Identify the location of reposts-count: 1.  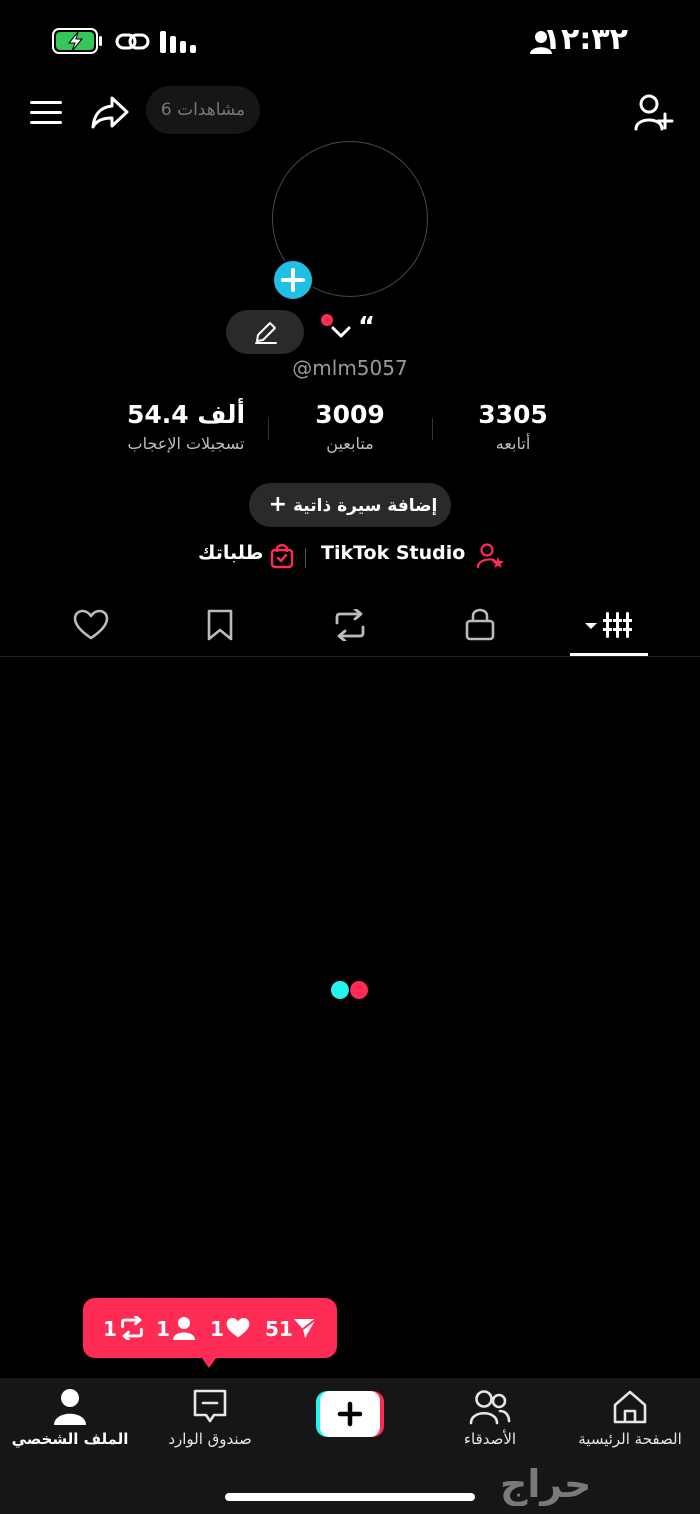
(110, 1329).